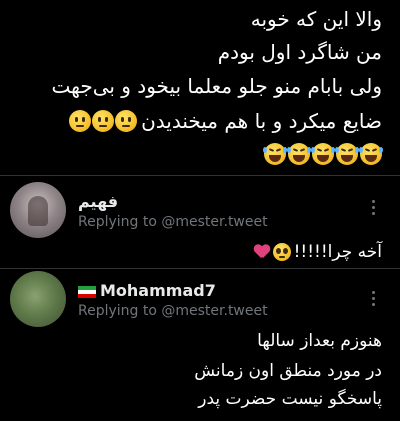  I want to click on broken-heart-icon, so click(262, 252).